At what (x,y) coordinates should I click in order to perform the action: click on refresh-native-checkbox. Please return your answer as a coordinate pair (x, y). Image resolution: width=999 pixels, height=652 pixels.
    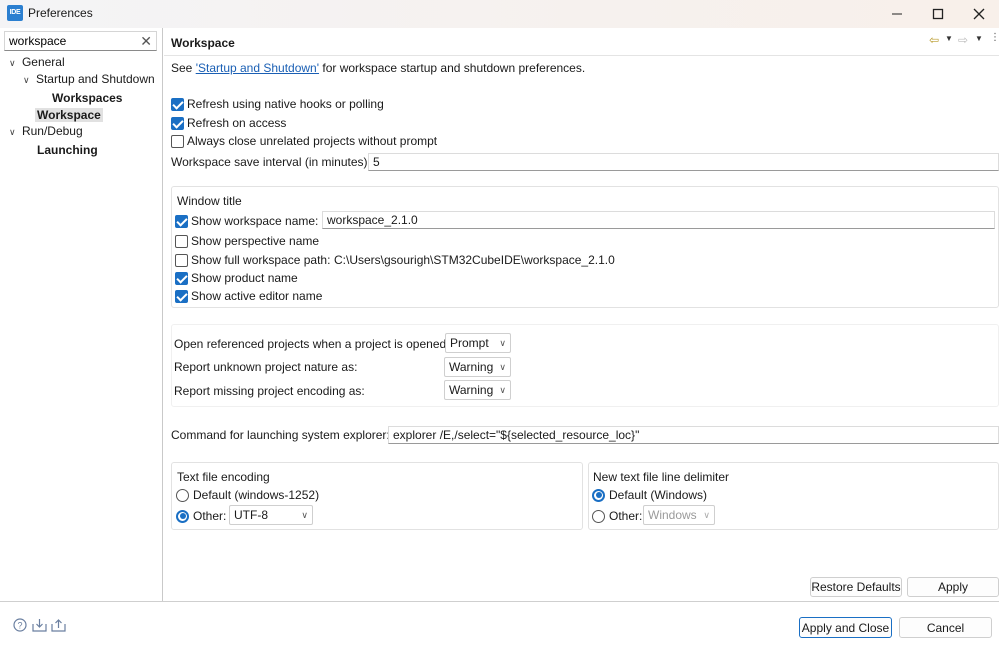
    Looking at the image, I should click on (177, 104).